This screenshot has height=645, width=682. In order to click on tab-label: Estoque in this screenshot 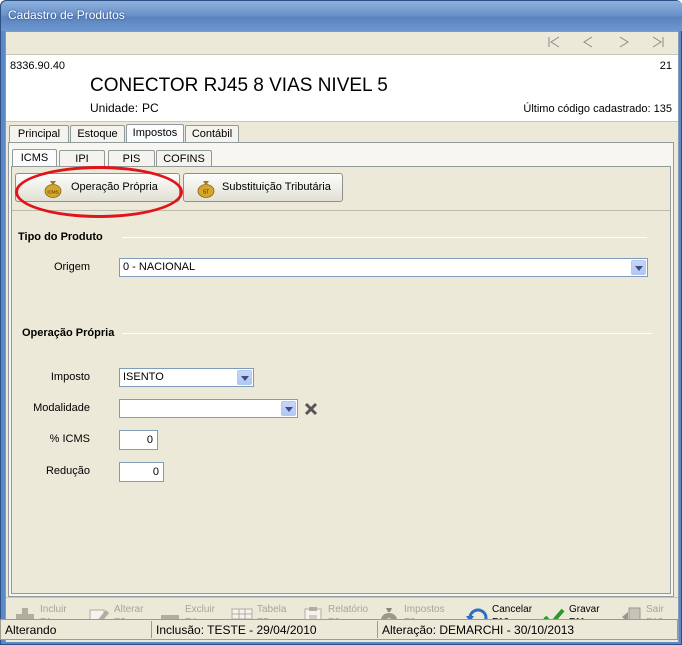, I will do `click(97, 134)`.